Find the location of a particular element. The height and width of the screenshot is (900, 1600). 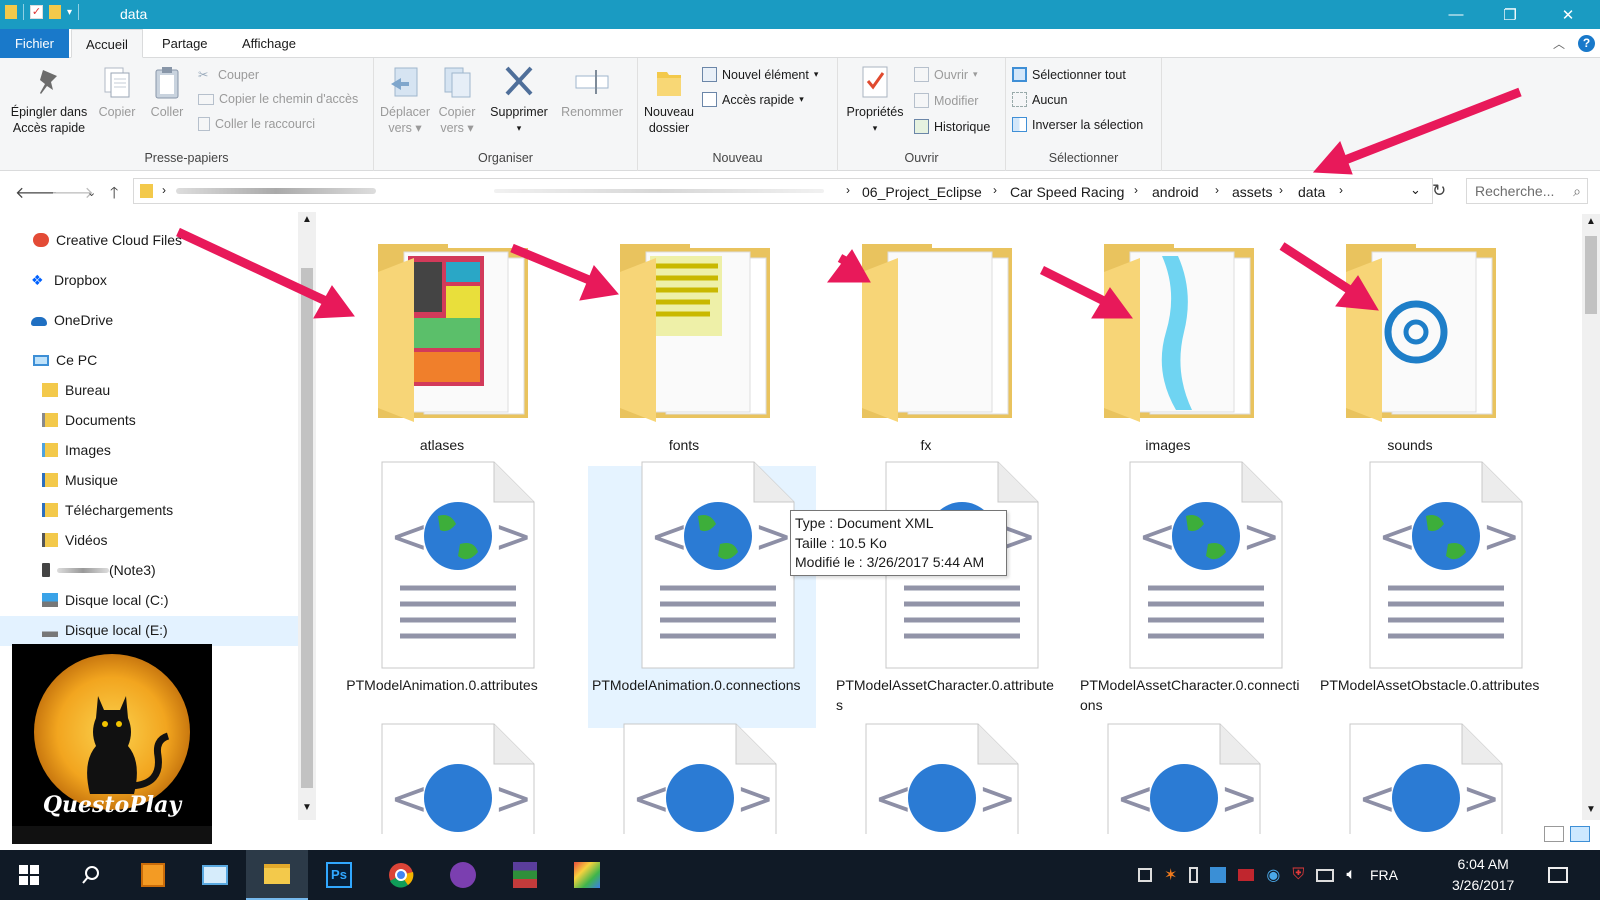

app-tray-icon is located at coordinates (1218, 875).